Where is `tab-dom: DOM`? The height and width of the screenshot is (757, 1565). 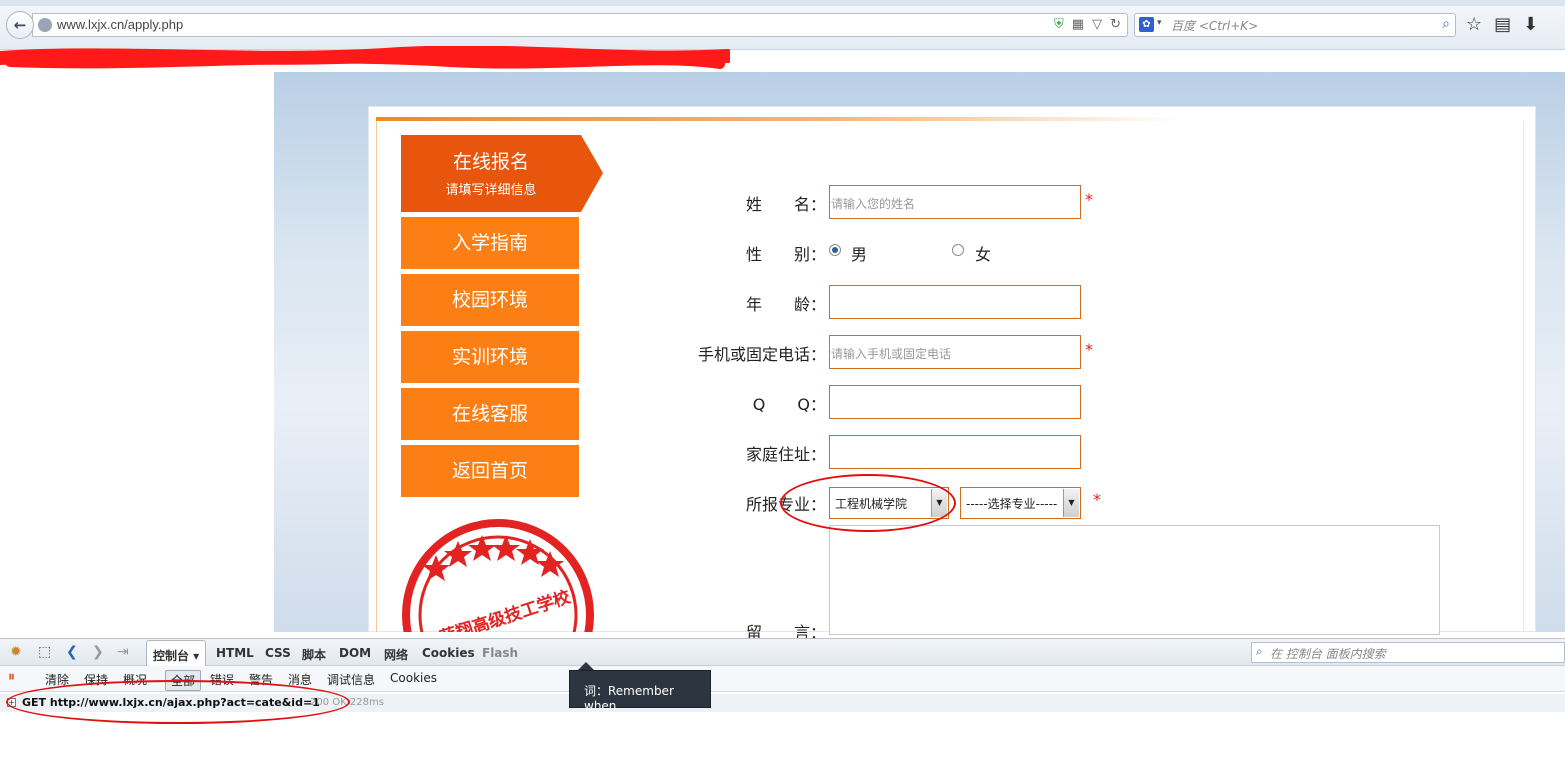 tab-dom: DOM is located at coordinates (355, 653).